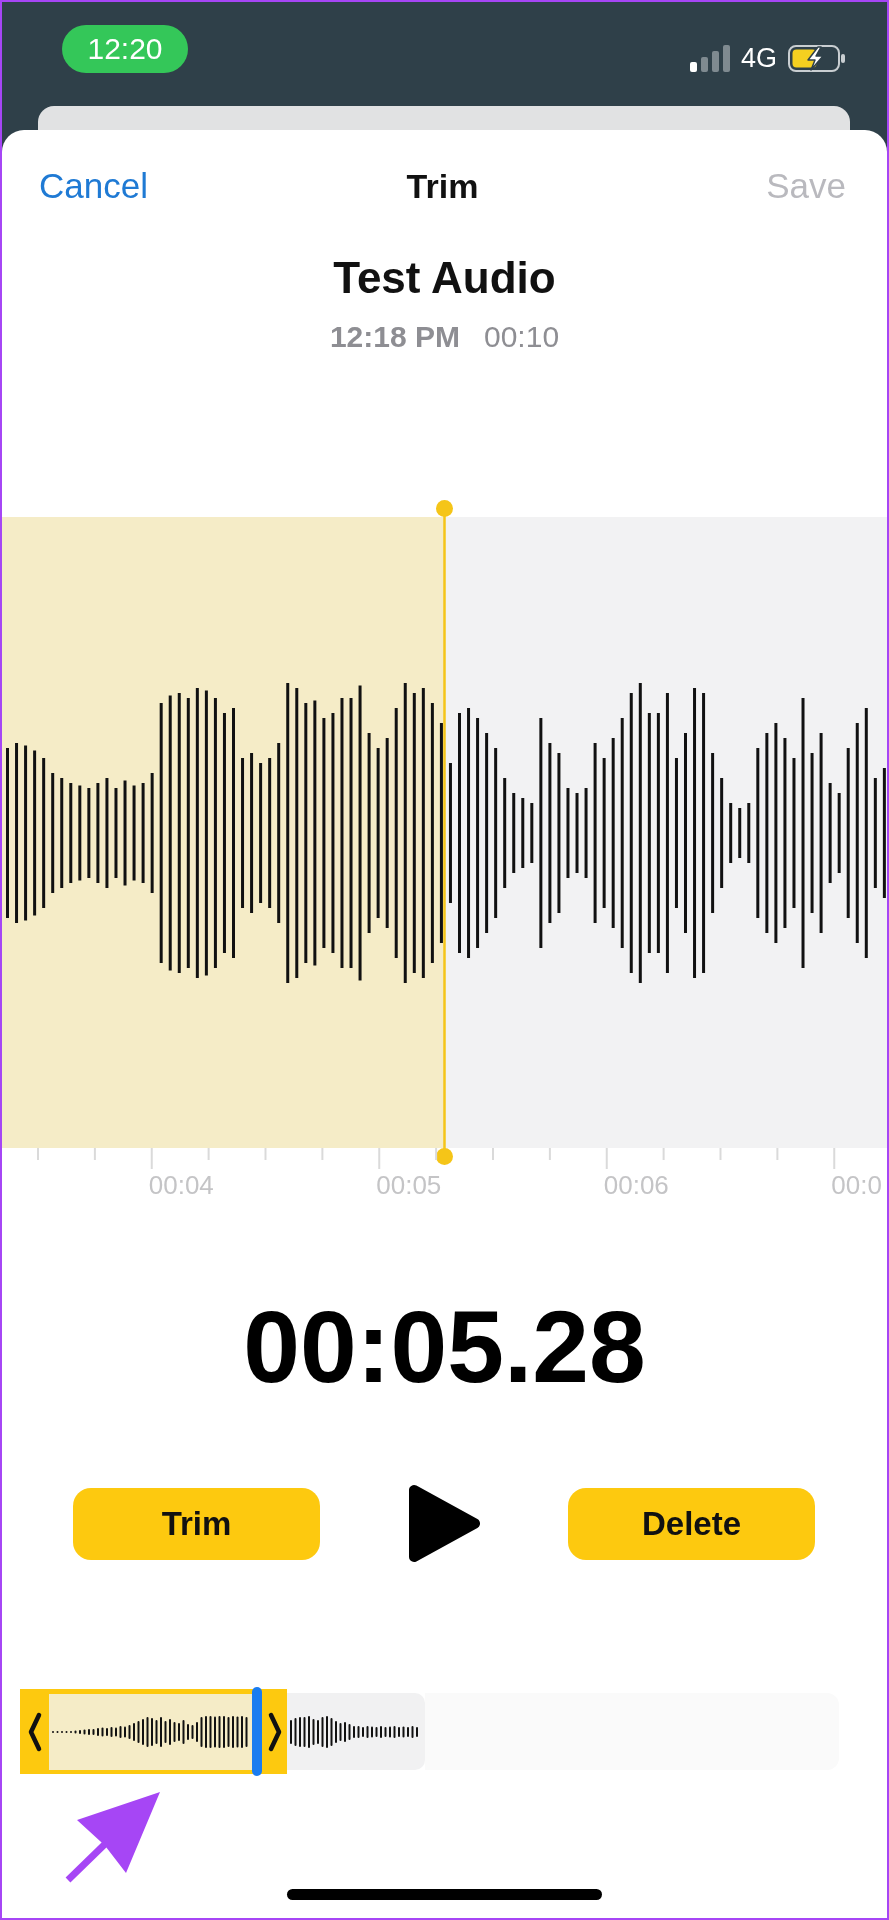 The image size is (889, 1920). What do you see at coordinates (181, 1185) in the screenshot?
I see `timeline-label: 00:04` at bounding box center [181, 1185].